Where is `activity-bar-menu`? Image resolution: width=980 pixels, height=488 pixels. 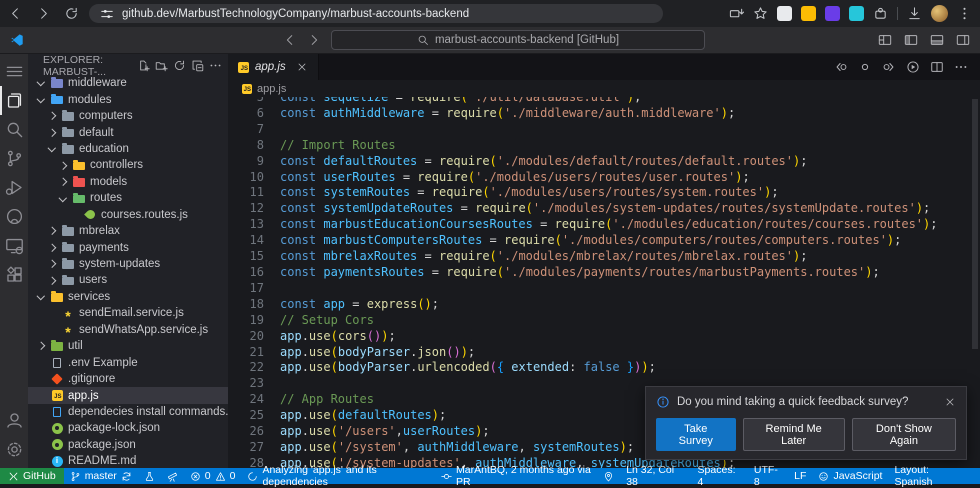 activity-bar-menu is located at coordinates (14, 71).